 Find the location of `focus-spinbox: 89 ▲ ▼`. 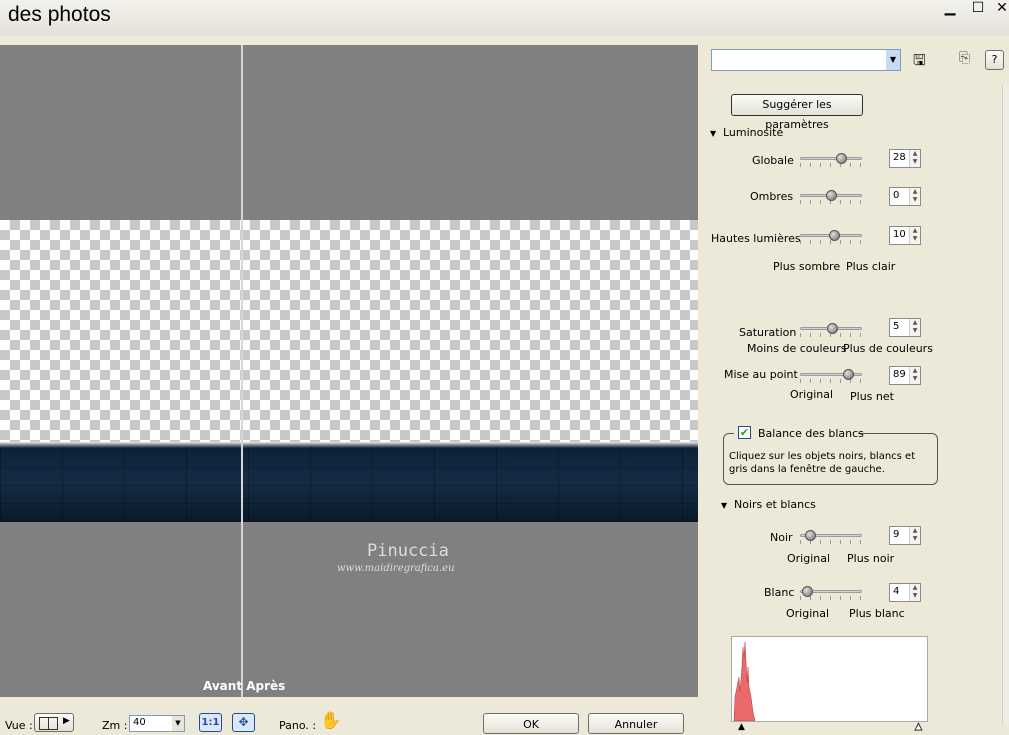

focus-spinbox: 89 ▲ ▼ is located at coordinates (905, 375).